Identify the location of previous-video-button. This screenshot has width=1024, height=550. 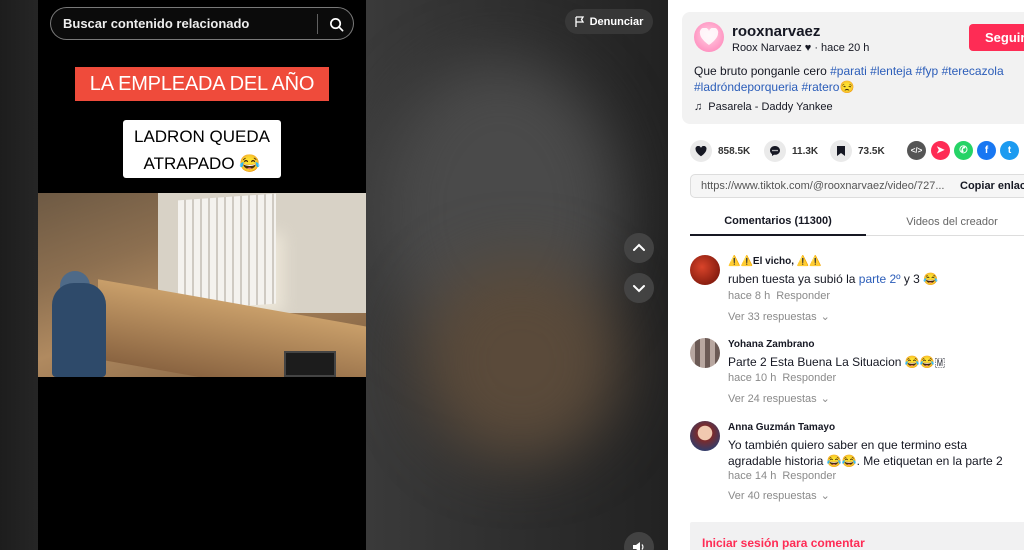
(639, 248).